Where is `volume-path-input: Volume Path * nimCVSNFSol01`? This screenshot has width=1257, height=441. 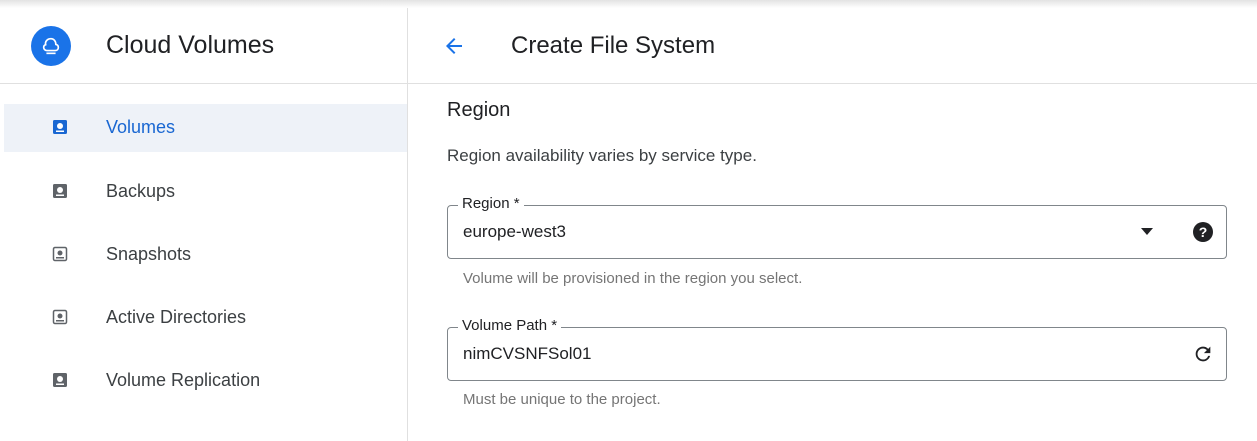
volume-path-input: Volume Path * nimCVSNFSol01 is located at coordinates (837, 349).